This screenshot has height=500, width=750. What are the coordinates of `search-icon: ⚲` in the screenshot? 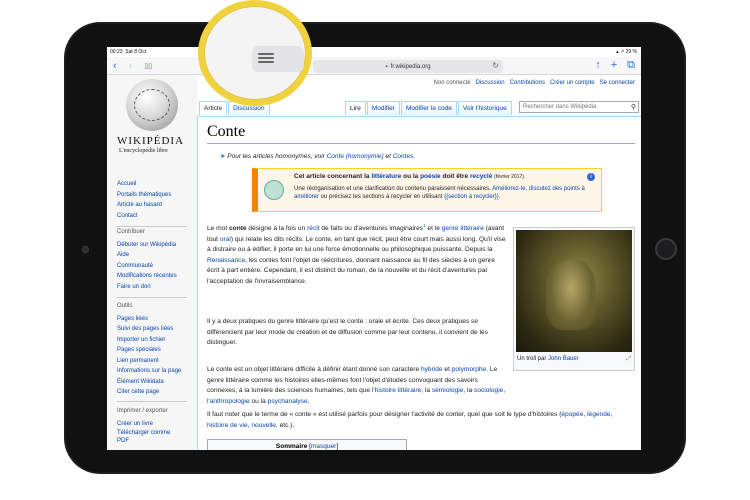 It's located at (633, 107).